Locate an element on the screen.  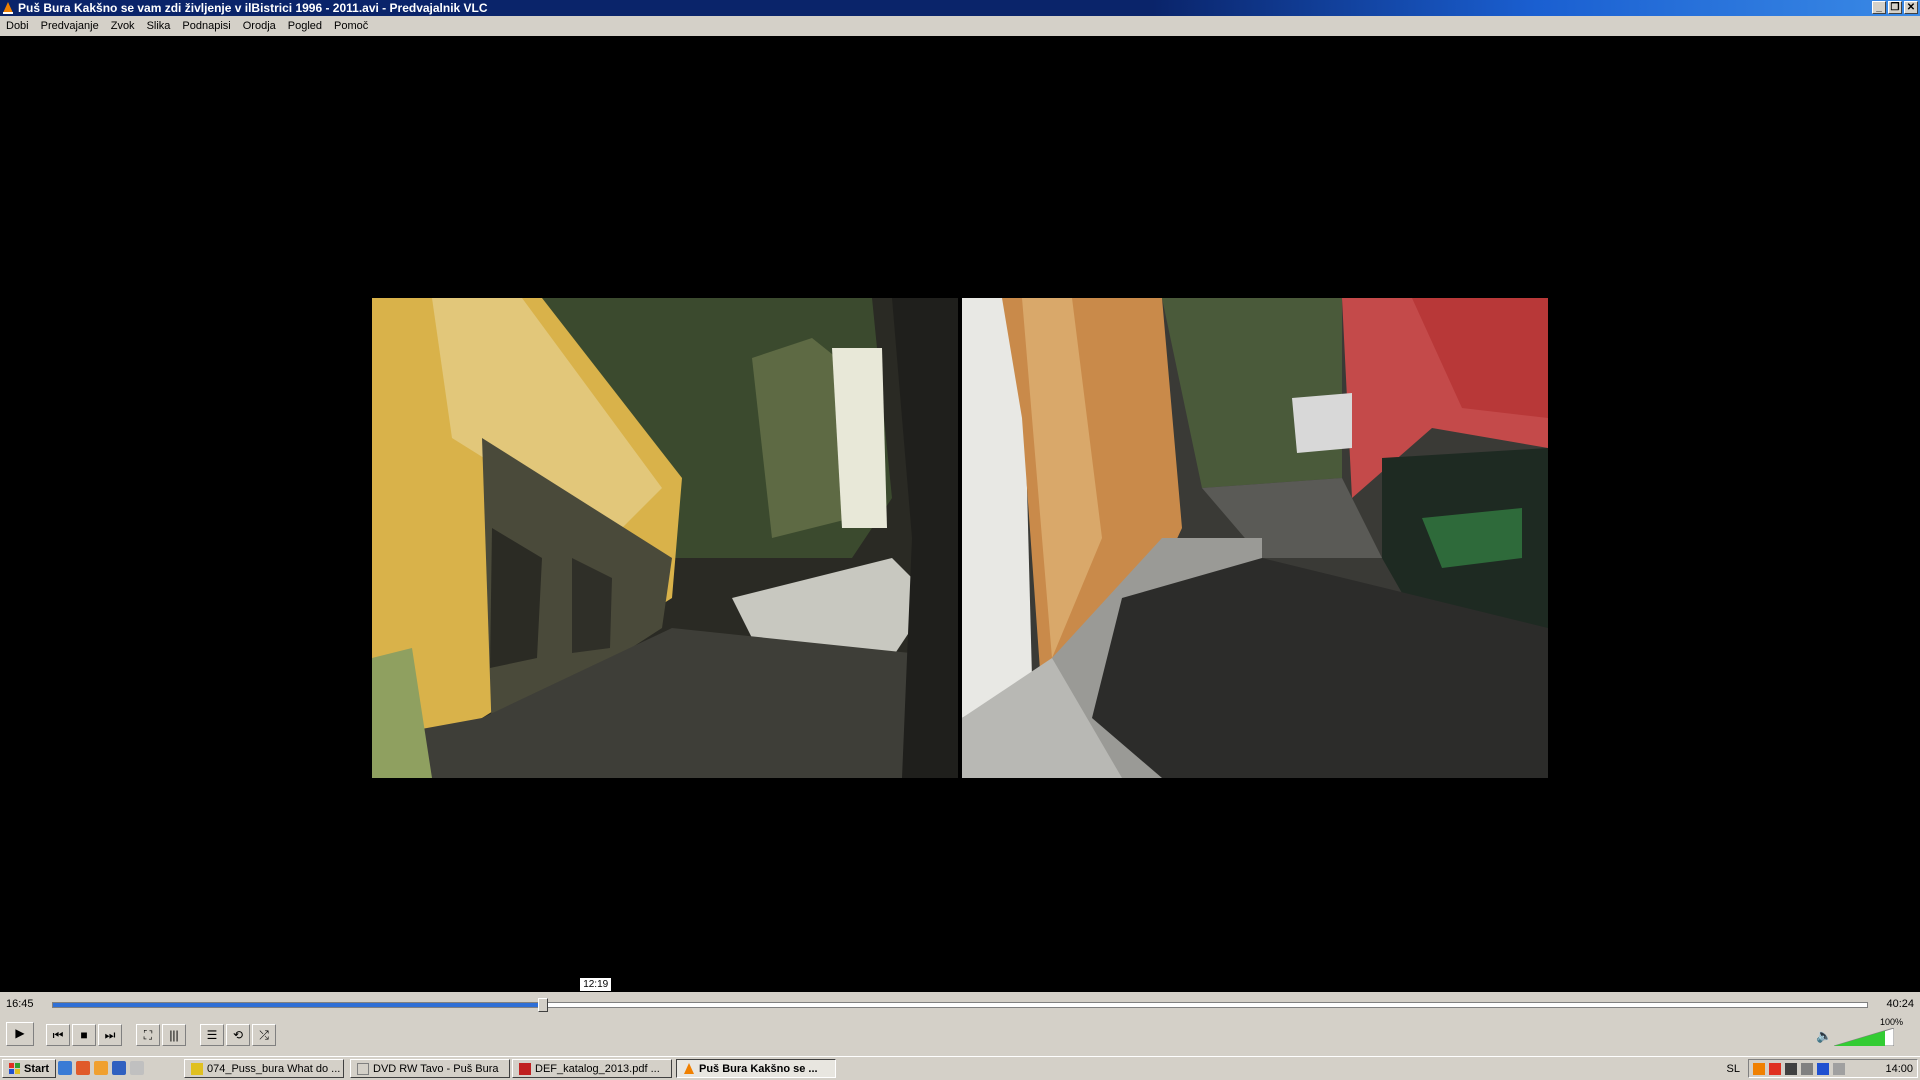
seek-handle is located at coordinates (542, 1005).